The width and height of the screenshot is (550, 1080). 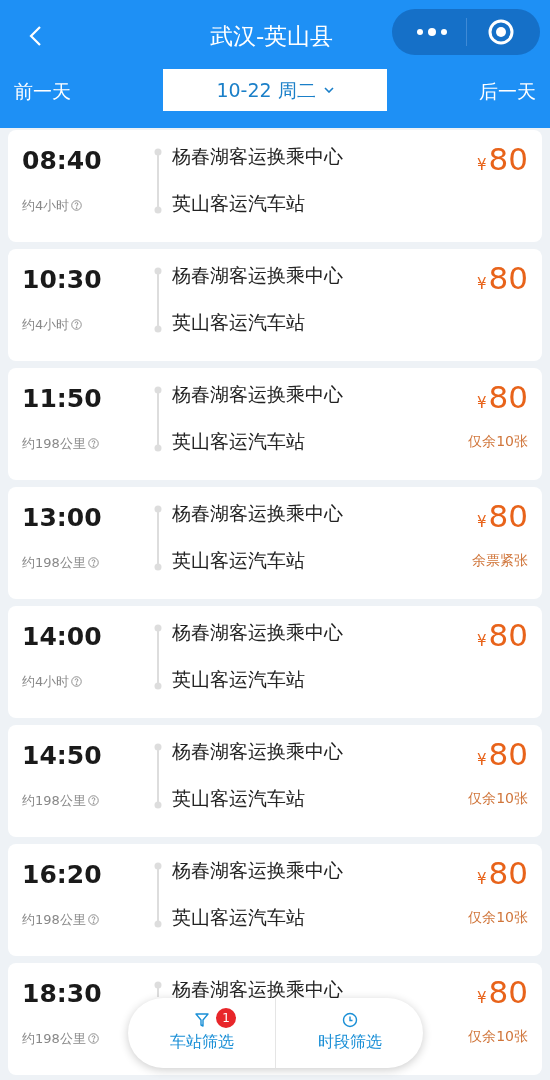 I want to click on departure-time: 13:00, so click(x=62, y=518).